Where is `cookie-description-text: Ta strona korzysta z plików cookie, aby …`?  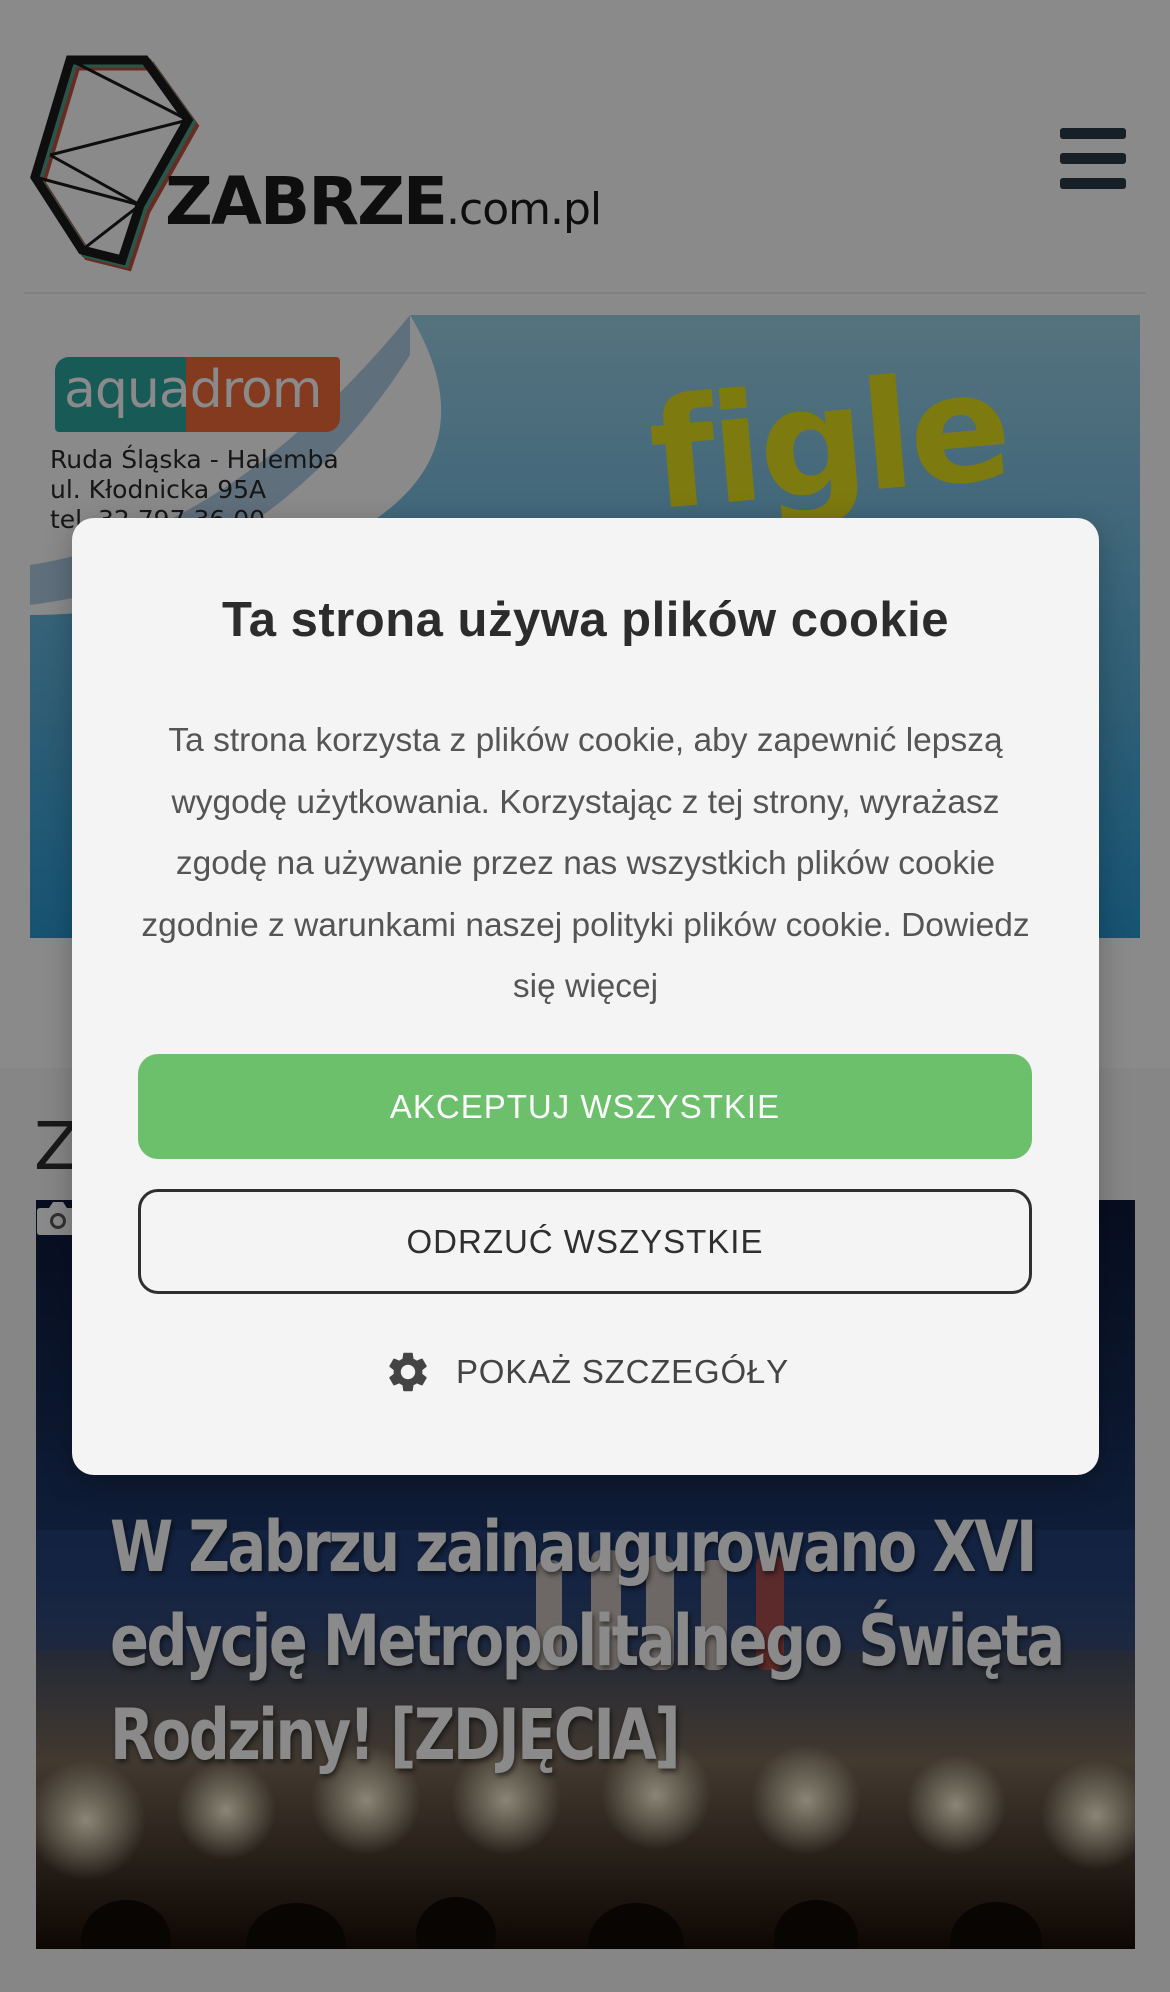 cookie-description-text: Ta strona korzysta z plików cookie, aby … is located at coordinates (572, 833).